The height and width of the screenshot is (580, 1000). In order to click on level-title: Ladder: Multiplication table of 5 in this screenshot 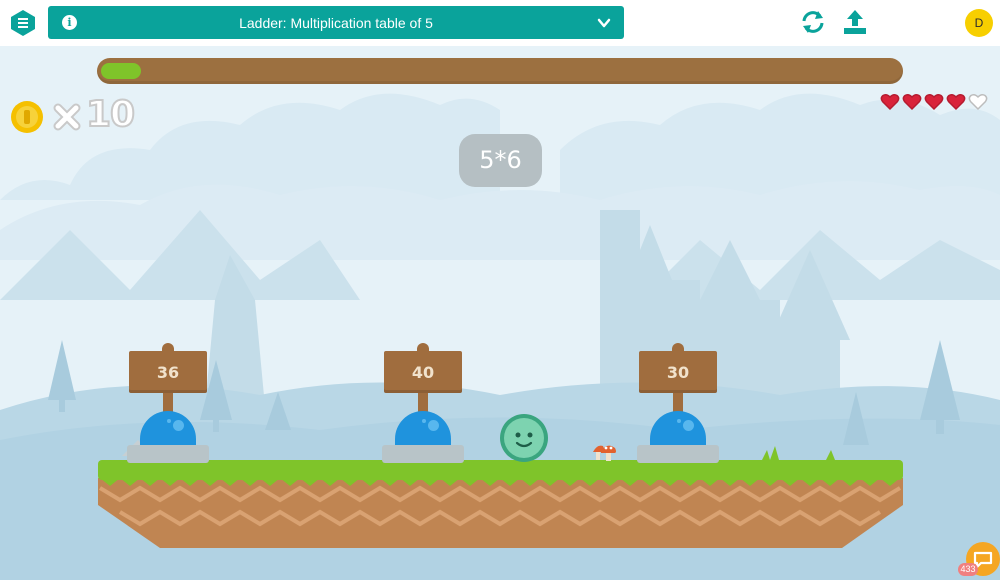, I will do `click(336, 23)`.